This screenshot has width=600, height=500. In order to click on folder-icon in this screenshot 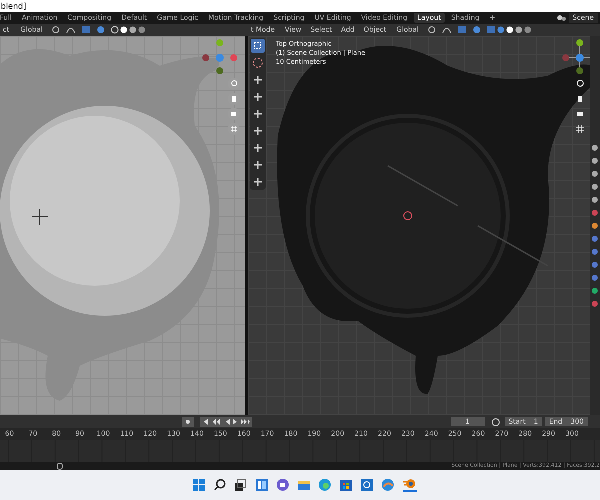, I will do `click(304, 485)`.